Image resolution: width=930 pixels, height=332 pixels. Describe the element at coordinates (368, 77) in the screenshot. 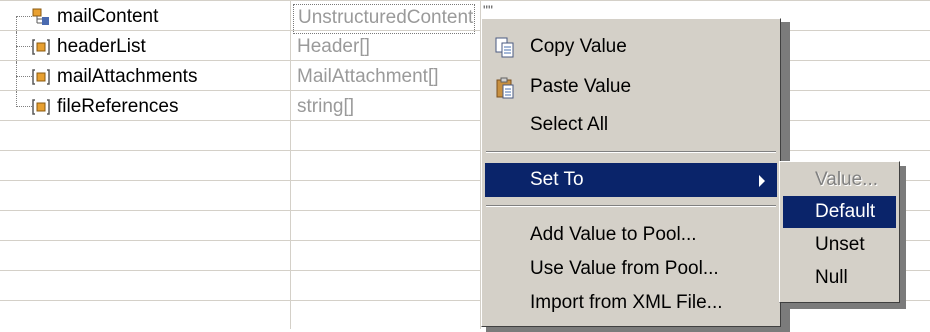

I see `field-type: MailAttachment[]` at that location.